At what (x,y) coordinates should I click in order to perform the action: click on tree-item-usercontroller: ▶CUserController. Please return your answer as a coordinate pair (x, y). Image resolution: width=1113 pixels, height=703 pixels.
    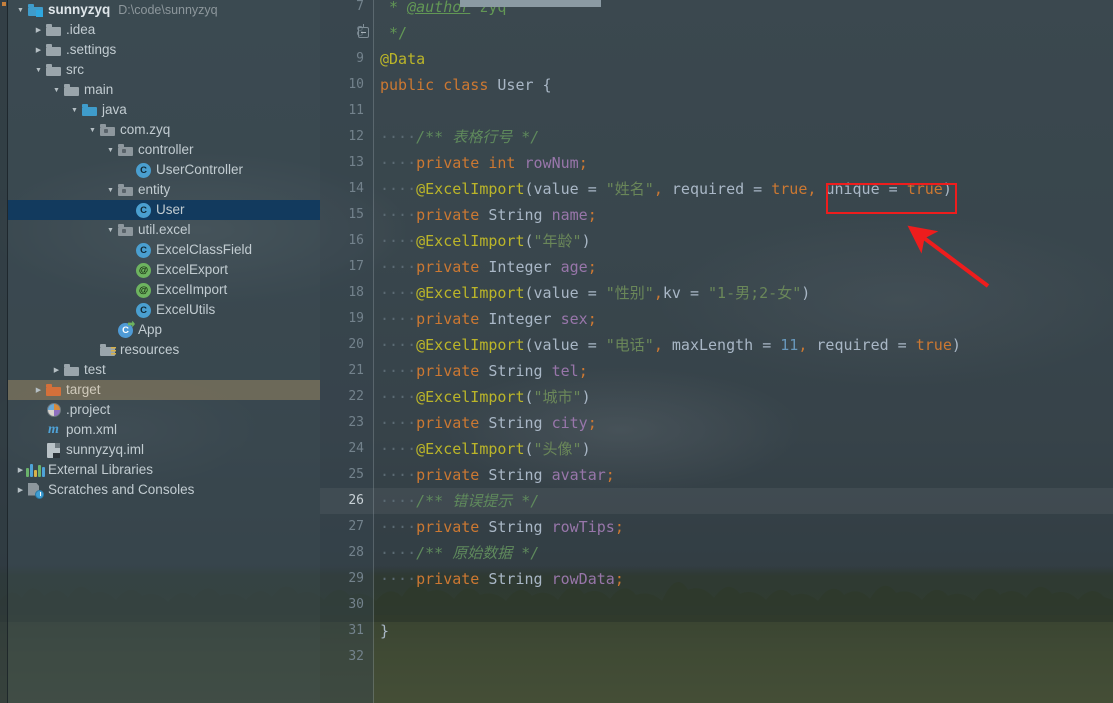
    Looking at the image, I should click on (164, 170).